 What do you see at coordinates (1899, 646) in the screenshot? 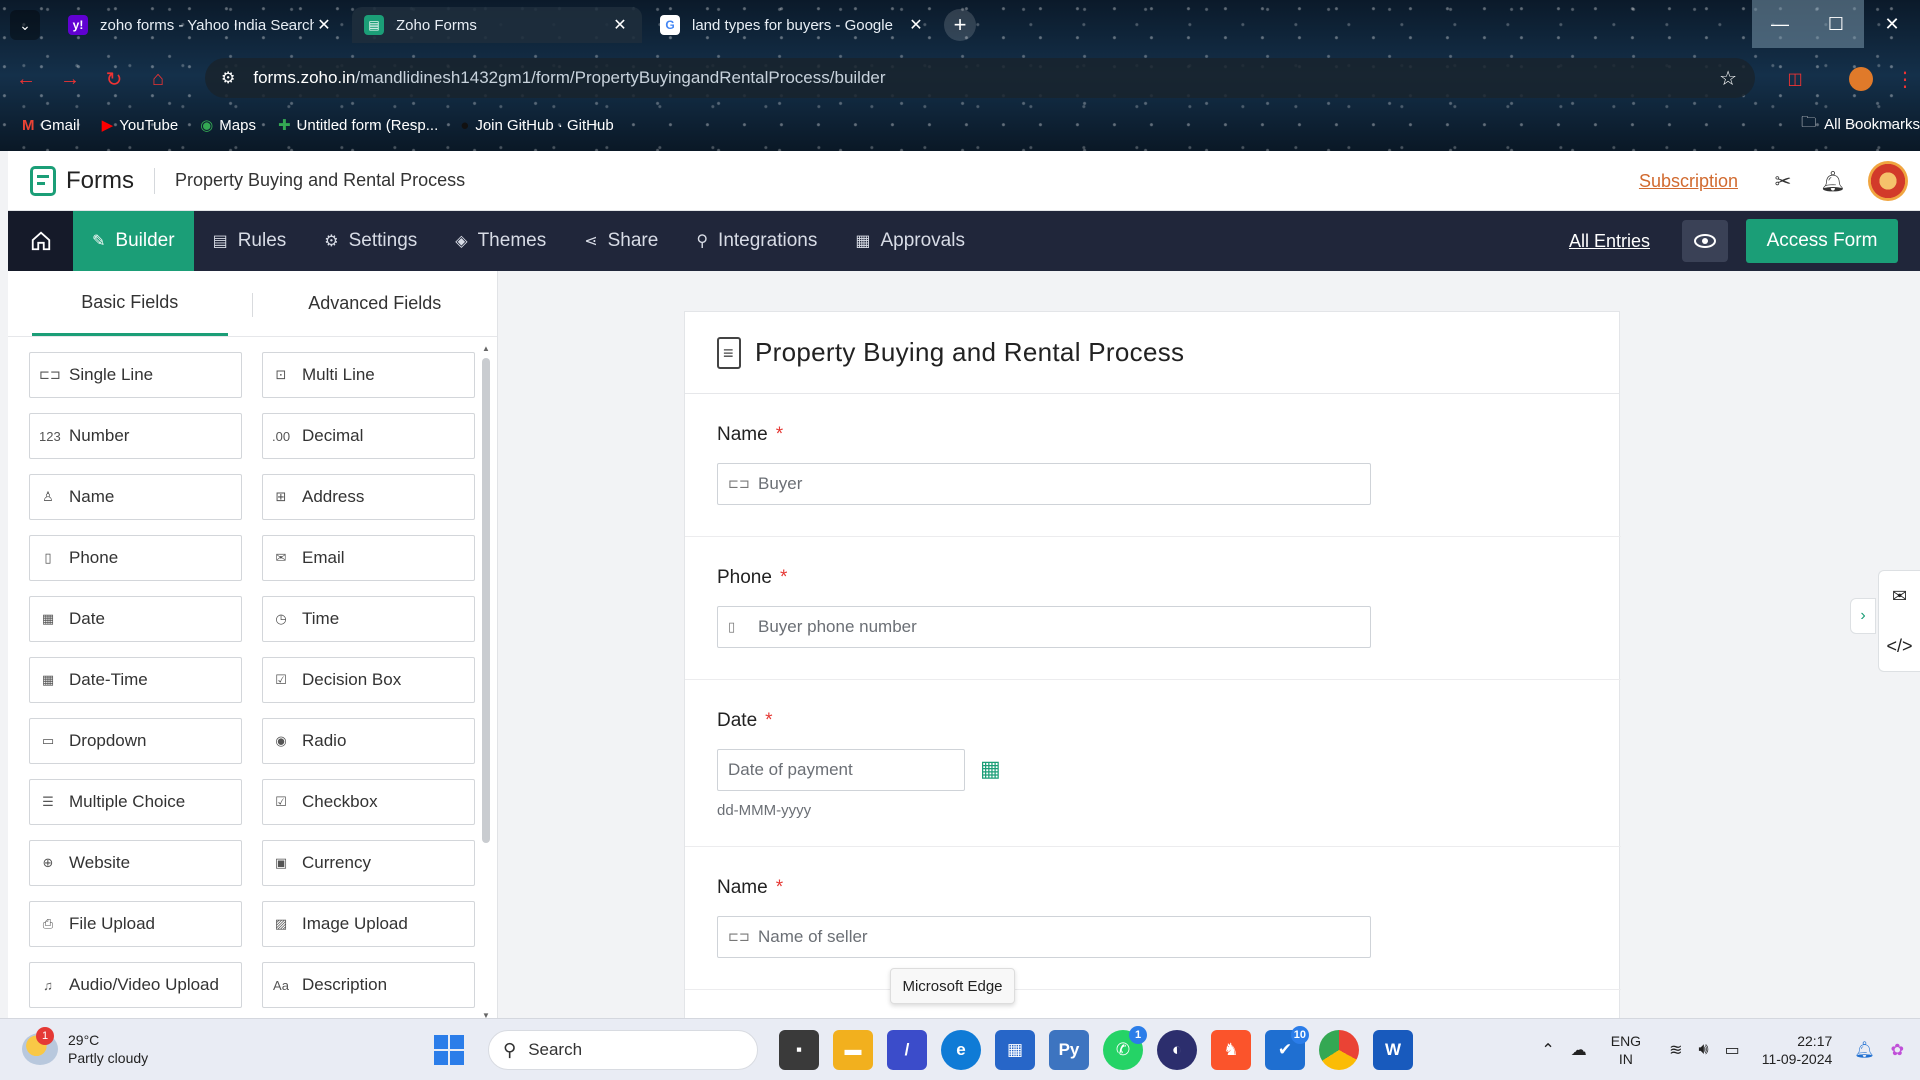
I see `embed-code-icon: </>` at bounding box center [1899, 646].